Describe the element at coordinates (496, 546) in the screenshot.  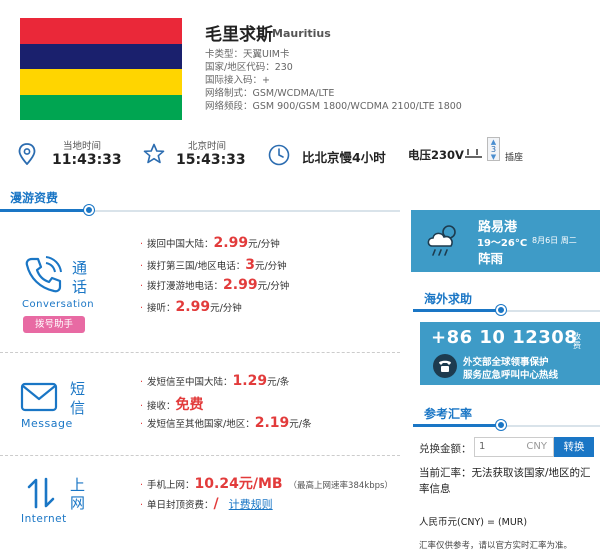
I see `exchange-note: 汇率仅供参考，请以官方实时汇率为准。` at that location.